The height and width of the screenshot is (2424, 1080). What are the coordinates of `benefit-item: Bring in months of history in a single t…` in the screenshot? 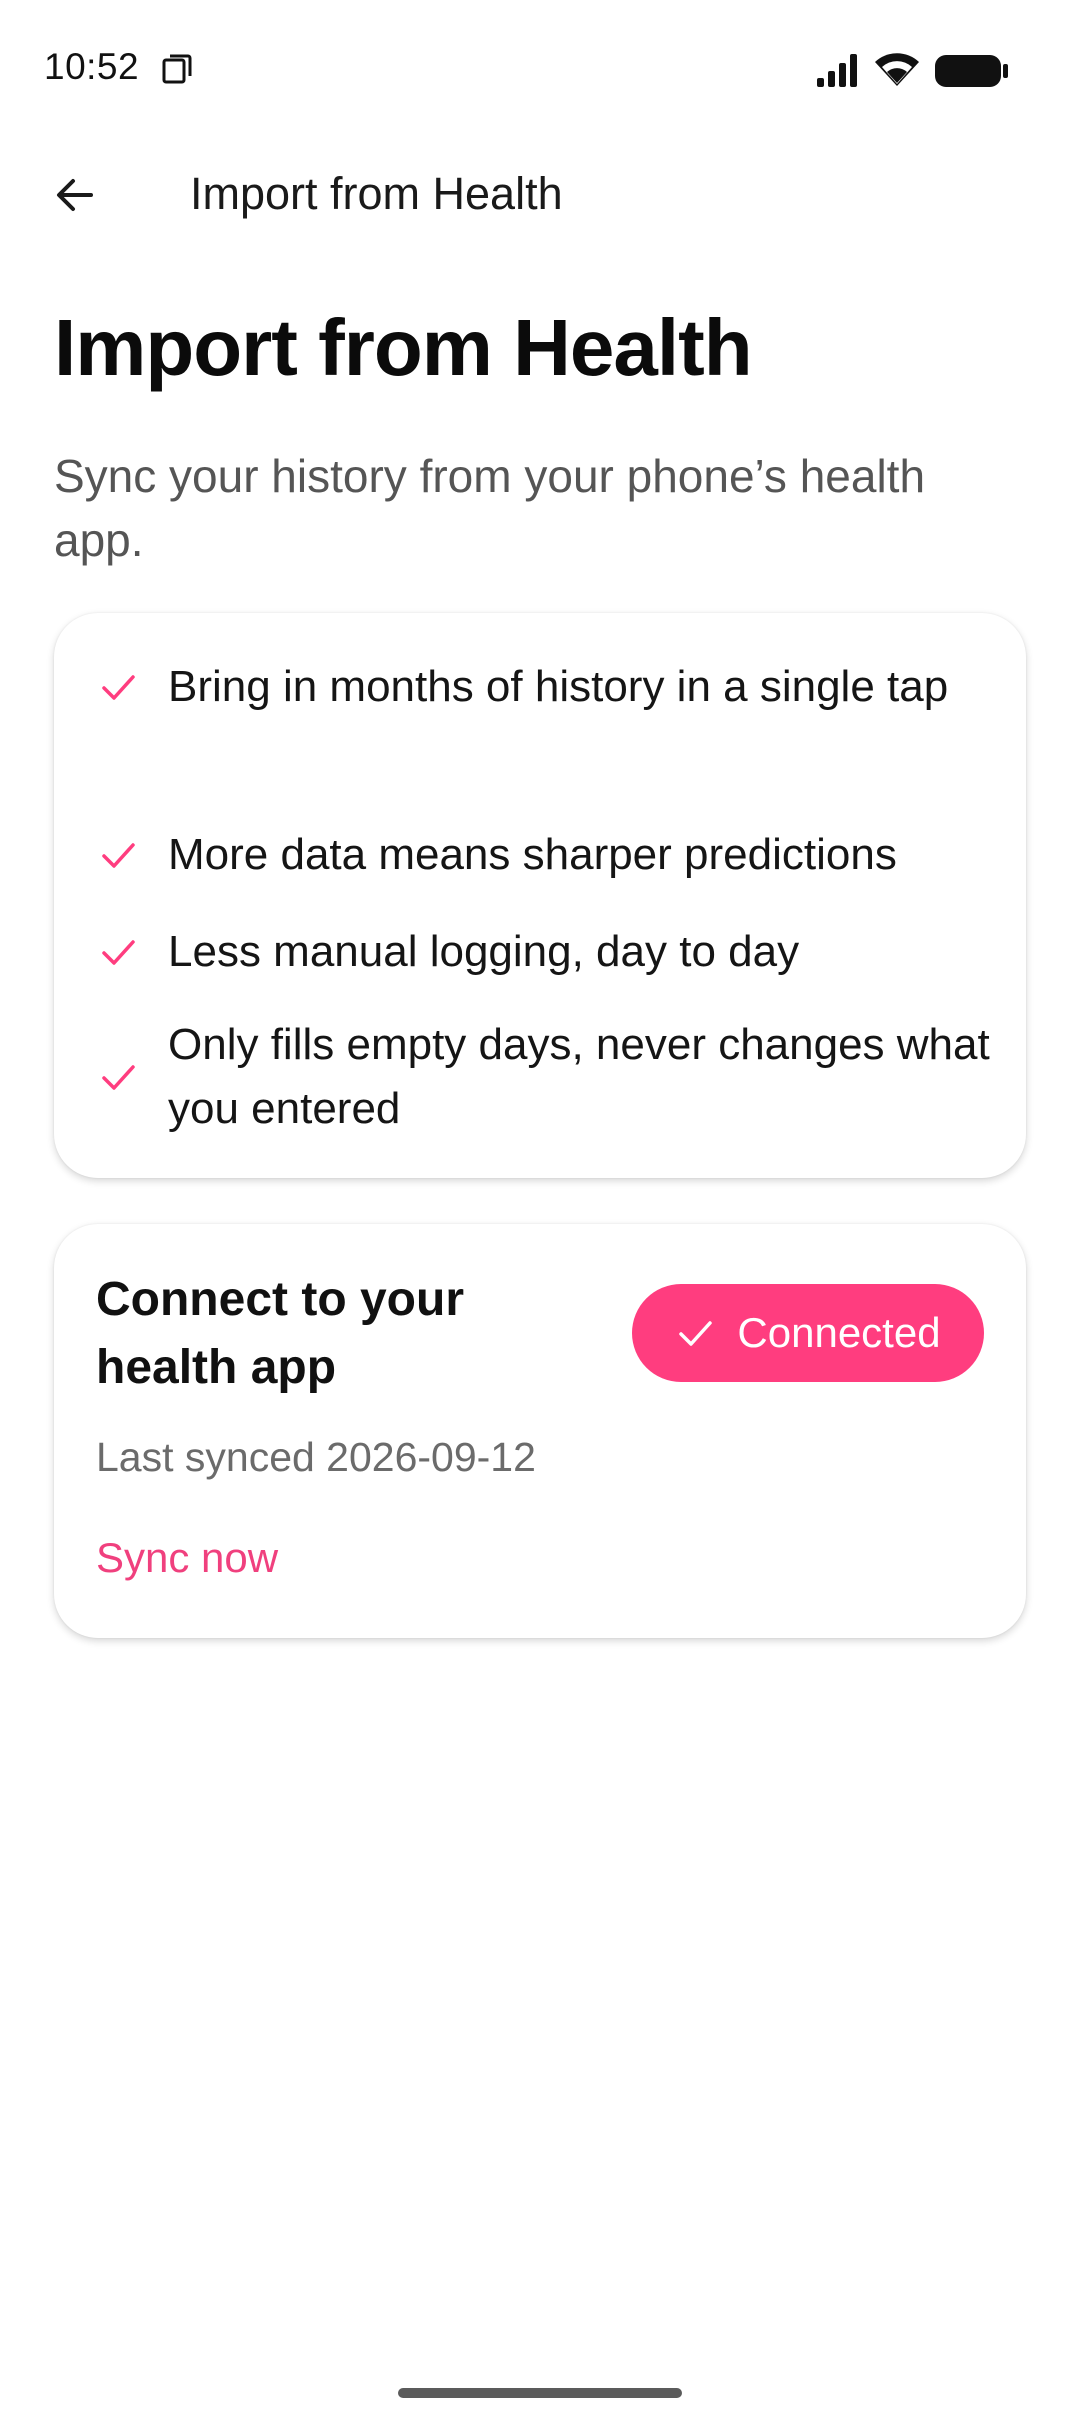 It's located at (548, 687).